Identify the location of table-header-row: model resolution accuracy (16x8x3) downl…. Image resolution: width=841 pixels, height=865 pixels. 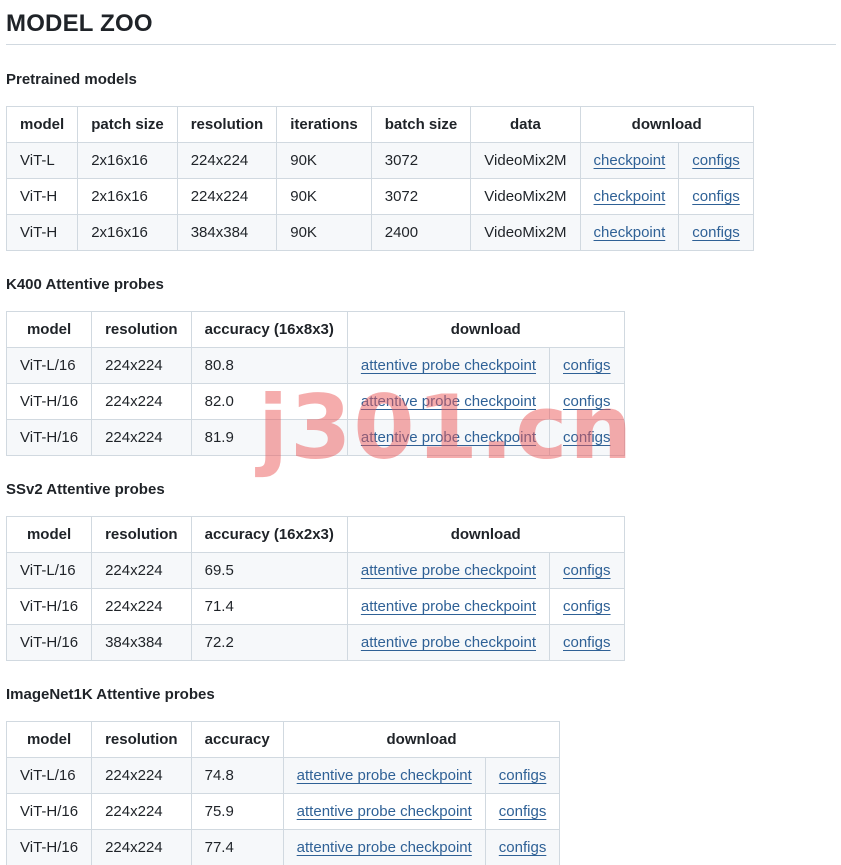
(315, 329).